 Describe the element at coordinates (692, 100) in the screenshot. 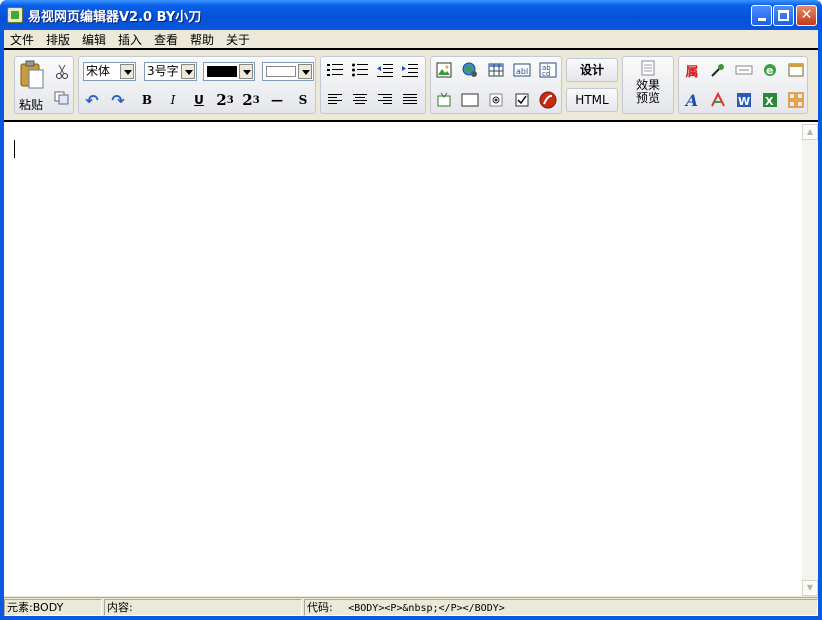

I see `font-style-icon: A` at that location.